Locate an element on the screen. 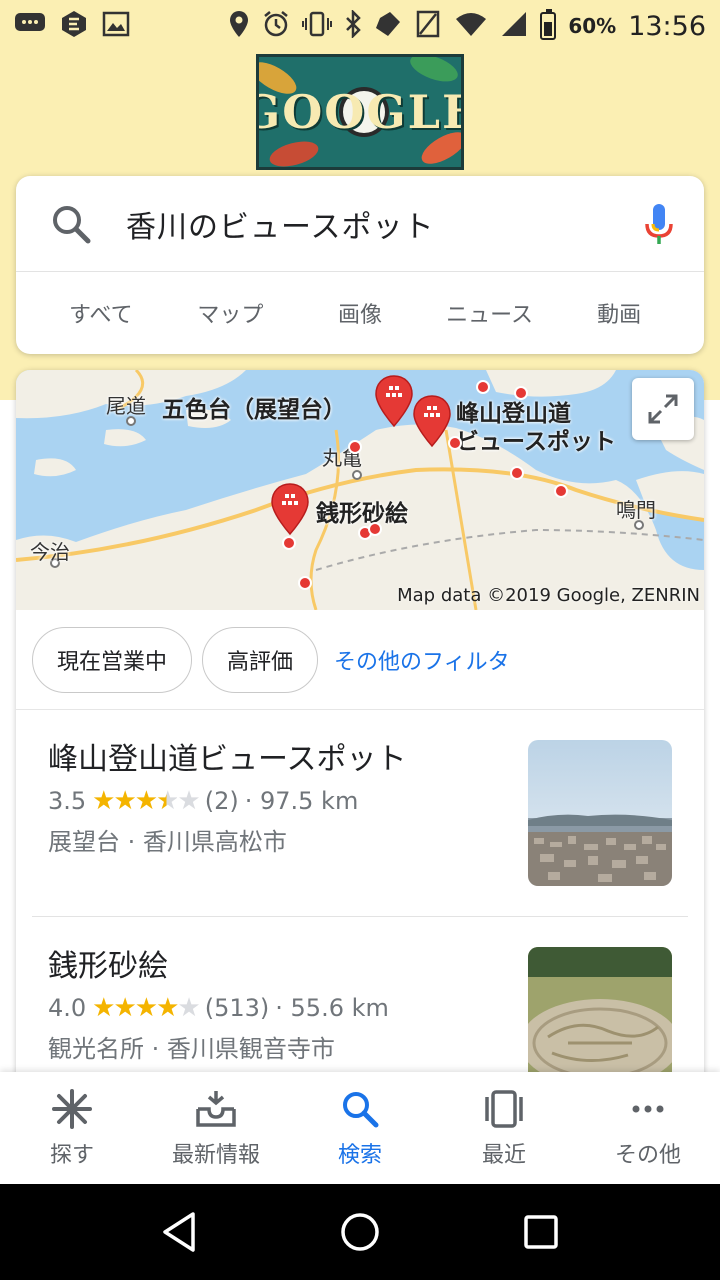 The width and height of the screenshot is (720, 1280). search-tabs: すべて マップ 画像 ニュース 動画 is located at coordinates (360, 313).